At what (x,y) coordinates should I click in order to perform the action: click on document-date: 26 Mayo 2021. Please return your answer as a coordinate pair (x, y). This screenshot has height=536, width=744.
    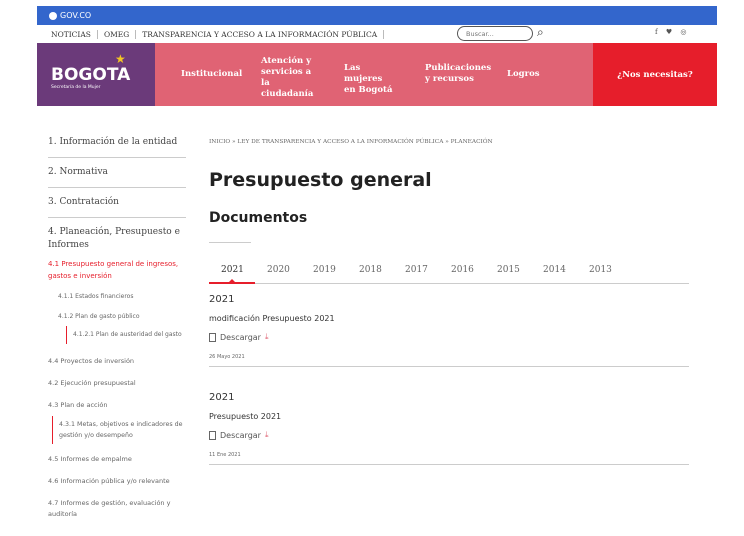
    Looking at the image, I should click on (227, 357).